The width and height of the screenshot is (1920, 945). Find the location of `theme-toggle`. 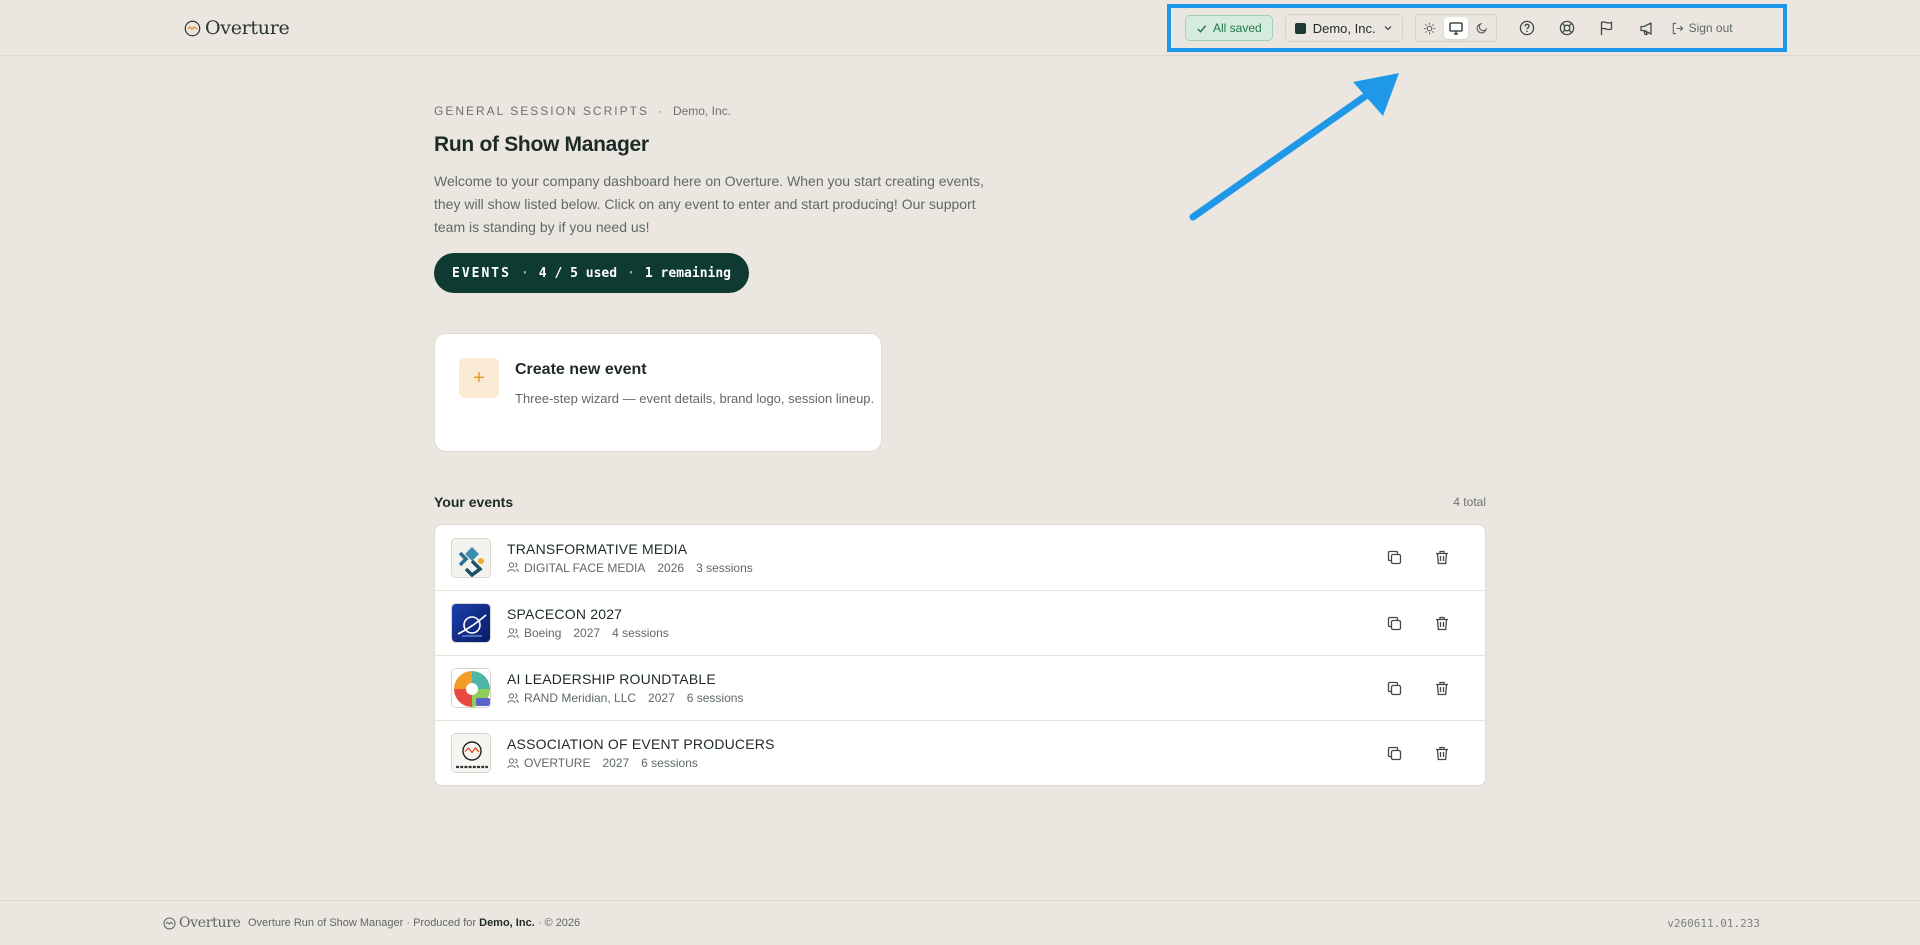

theme-toggle is located at coordinates (1455, 28).